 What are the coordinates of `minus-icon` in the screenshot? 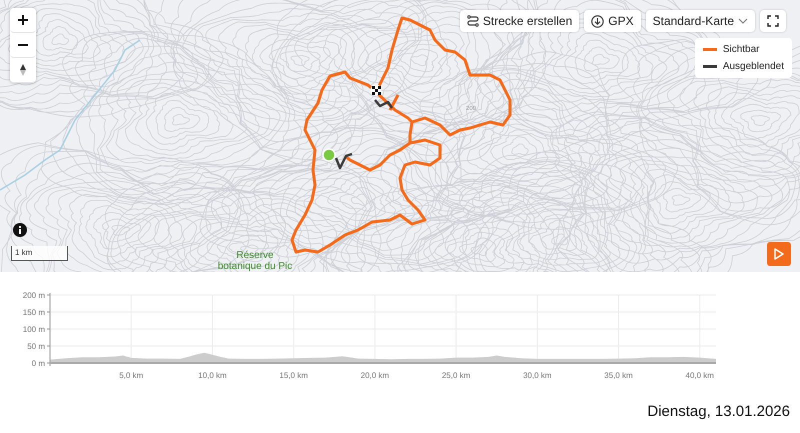 It's located at (23, 45).